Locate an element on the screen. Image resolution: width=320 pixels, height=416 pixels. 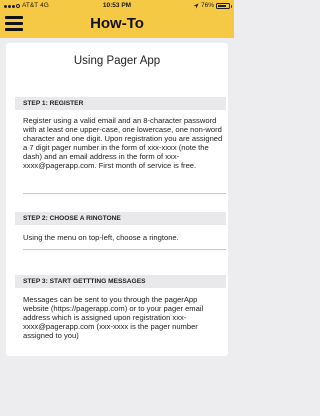
step-2-header: STEP 2: CHOOSE A RINGTONE is located at coordinates (120, 218).